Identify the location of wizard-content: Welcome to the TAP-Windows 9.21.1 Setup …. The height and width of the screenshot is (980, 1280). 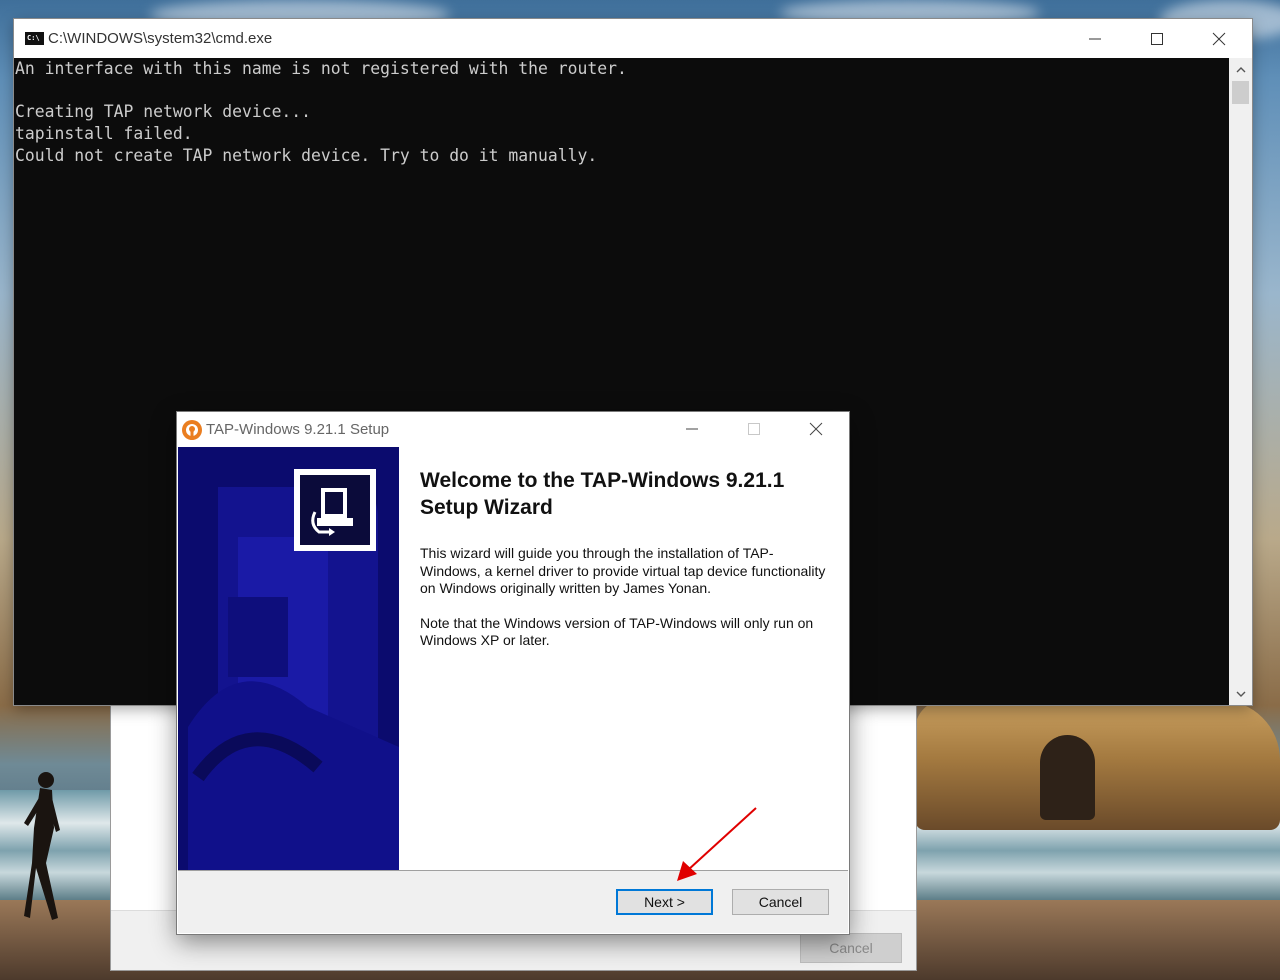
(625, 558).